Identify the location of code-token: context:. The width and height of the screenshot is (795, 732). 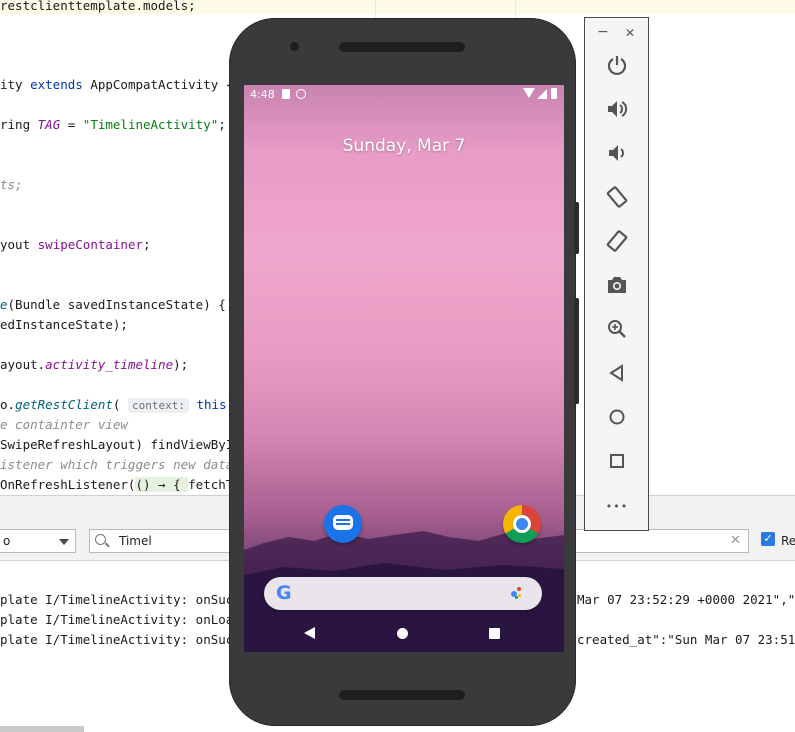
(158, 405).